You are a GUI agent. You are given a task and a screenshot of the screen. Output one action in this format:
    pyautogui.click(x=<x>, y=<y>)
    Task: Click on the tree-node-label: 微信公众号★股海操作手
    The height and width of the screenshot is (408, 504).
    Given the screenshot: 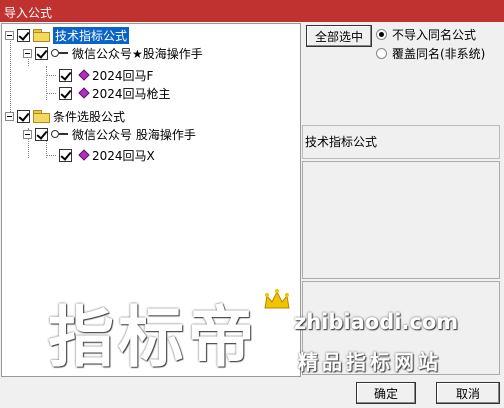 What is the action you would take?
    pyautogui.click(x=137, y=53)
    